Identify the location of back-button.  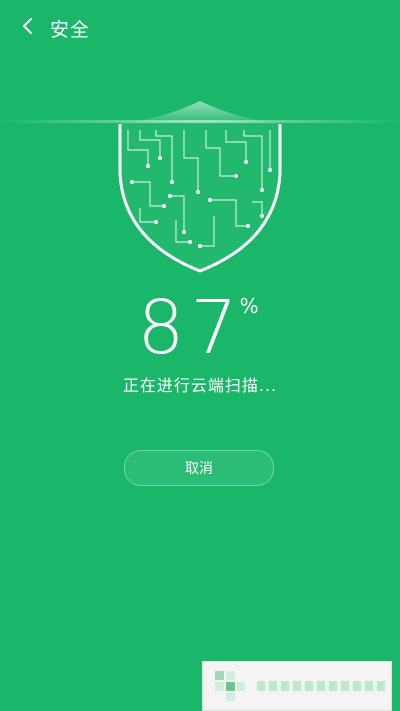
(28, 28).